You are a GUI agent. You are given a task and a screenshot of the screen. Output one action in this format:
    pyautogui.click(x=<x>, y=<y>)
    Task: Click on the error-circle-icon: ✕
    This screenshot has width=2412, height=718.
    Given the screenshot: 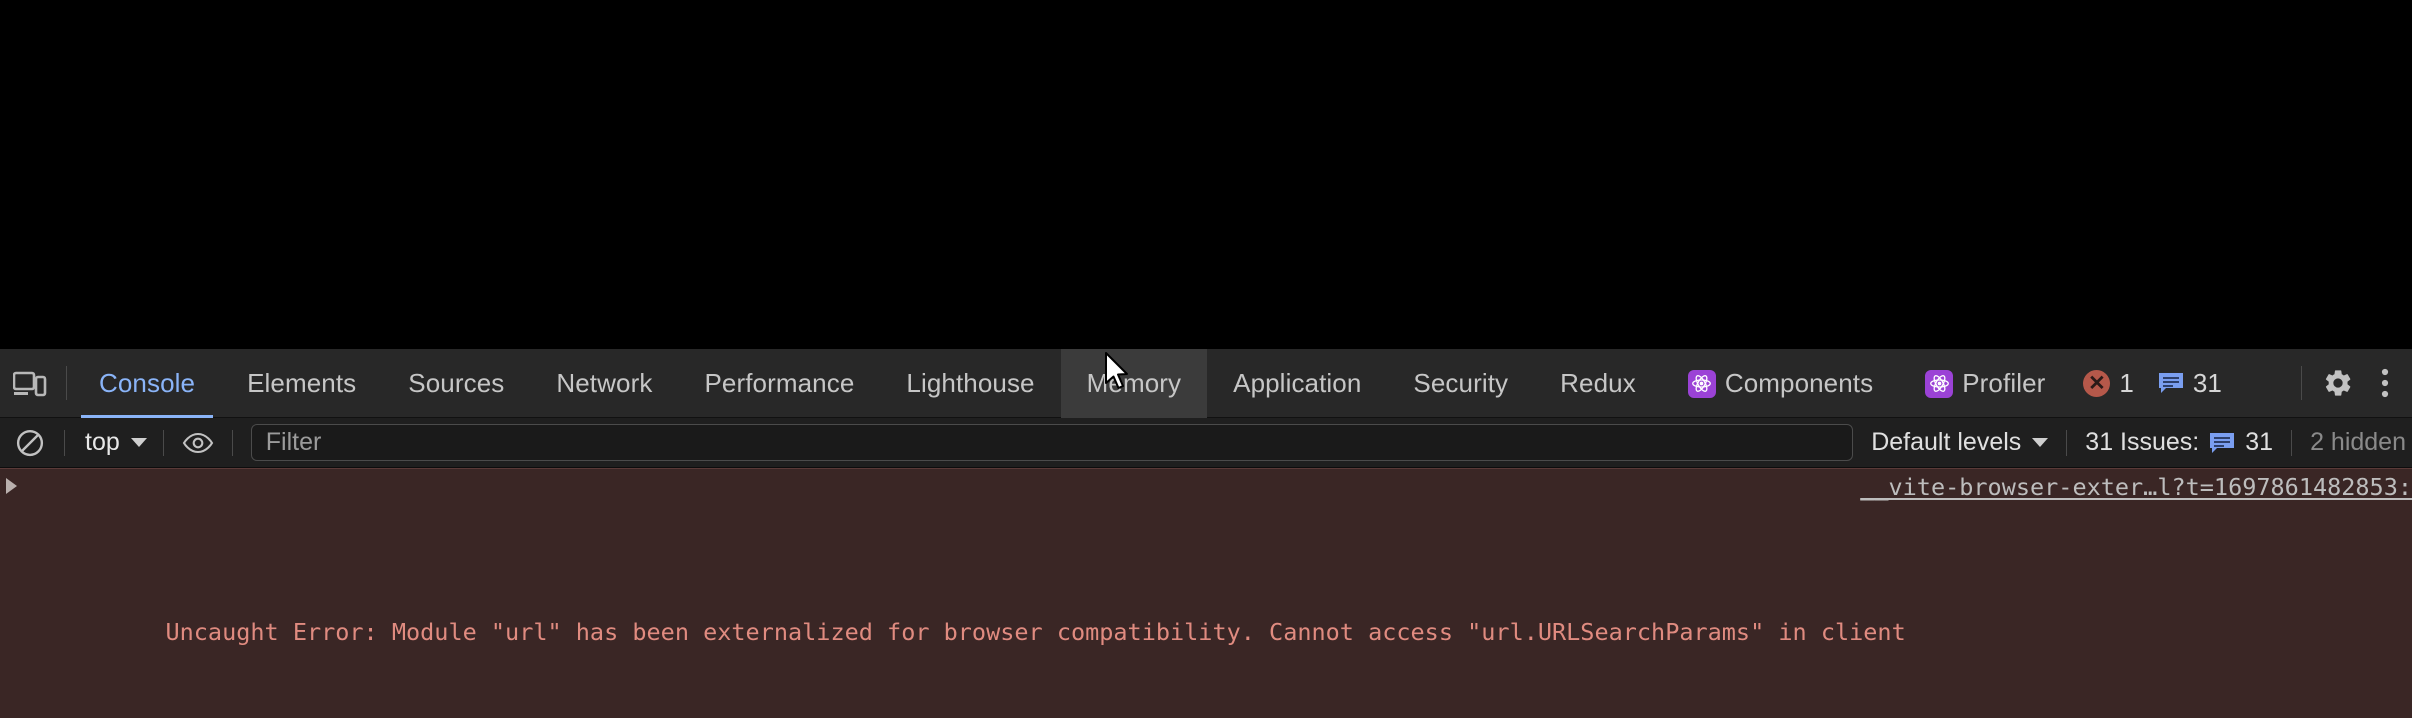 What is the action you would take?
    pyautogui.click(x=2097, y=383)
    